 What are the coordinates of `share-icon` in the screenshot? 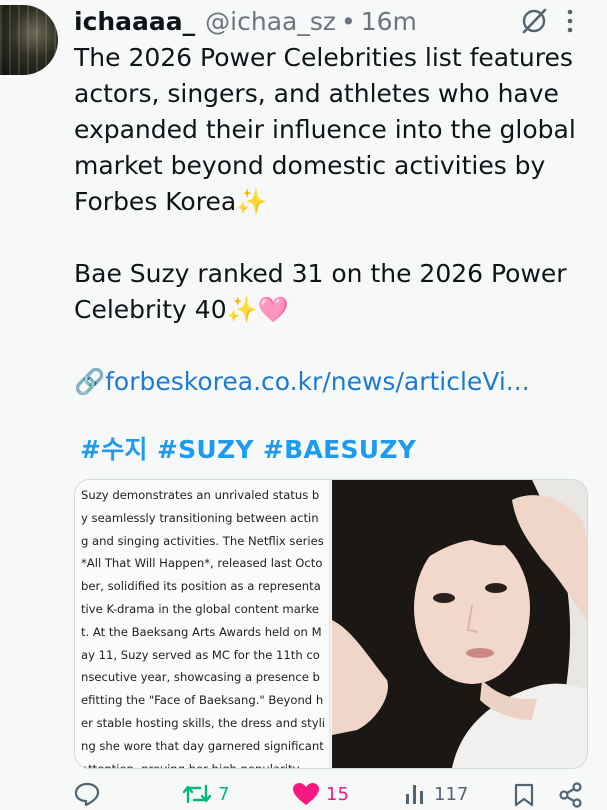 It's located at (571, 795).